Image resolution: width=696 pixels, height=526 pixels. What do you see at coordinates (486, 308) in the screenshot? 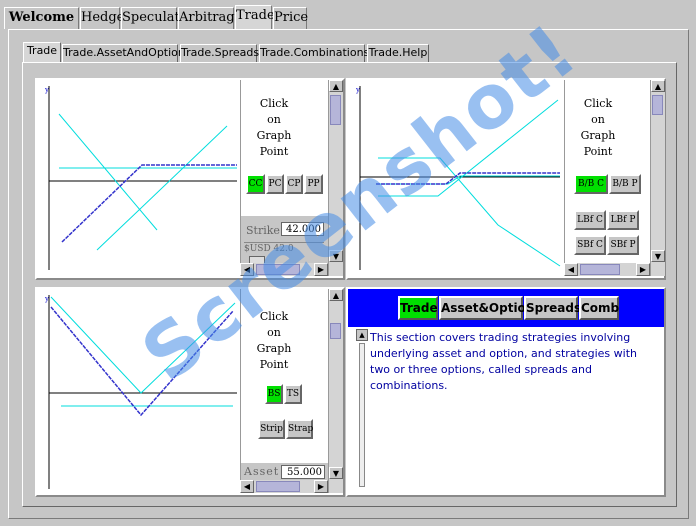
I see `nav-asset-option-button: Asset&Option` at bounding box center [486, 308].